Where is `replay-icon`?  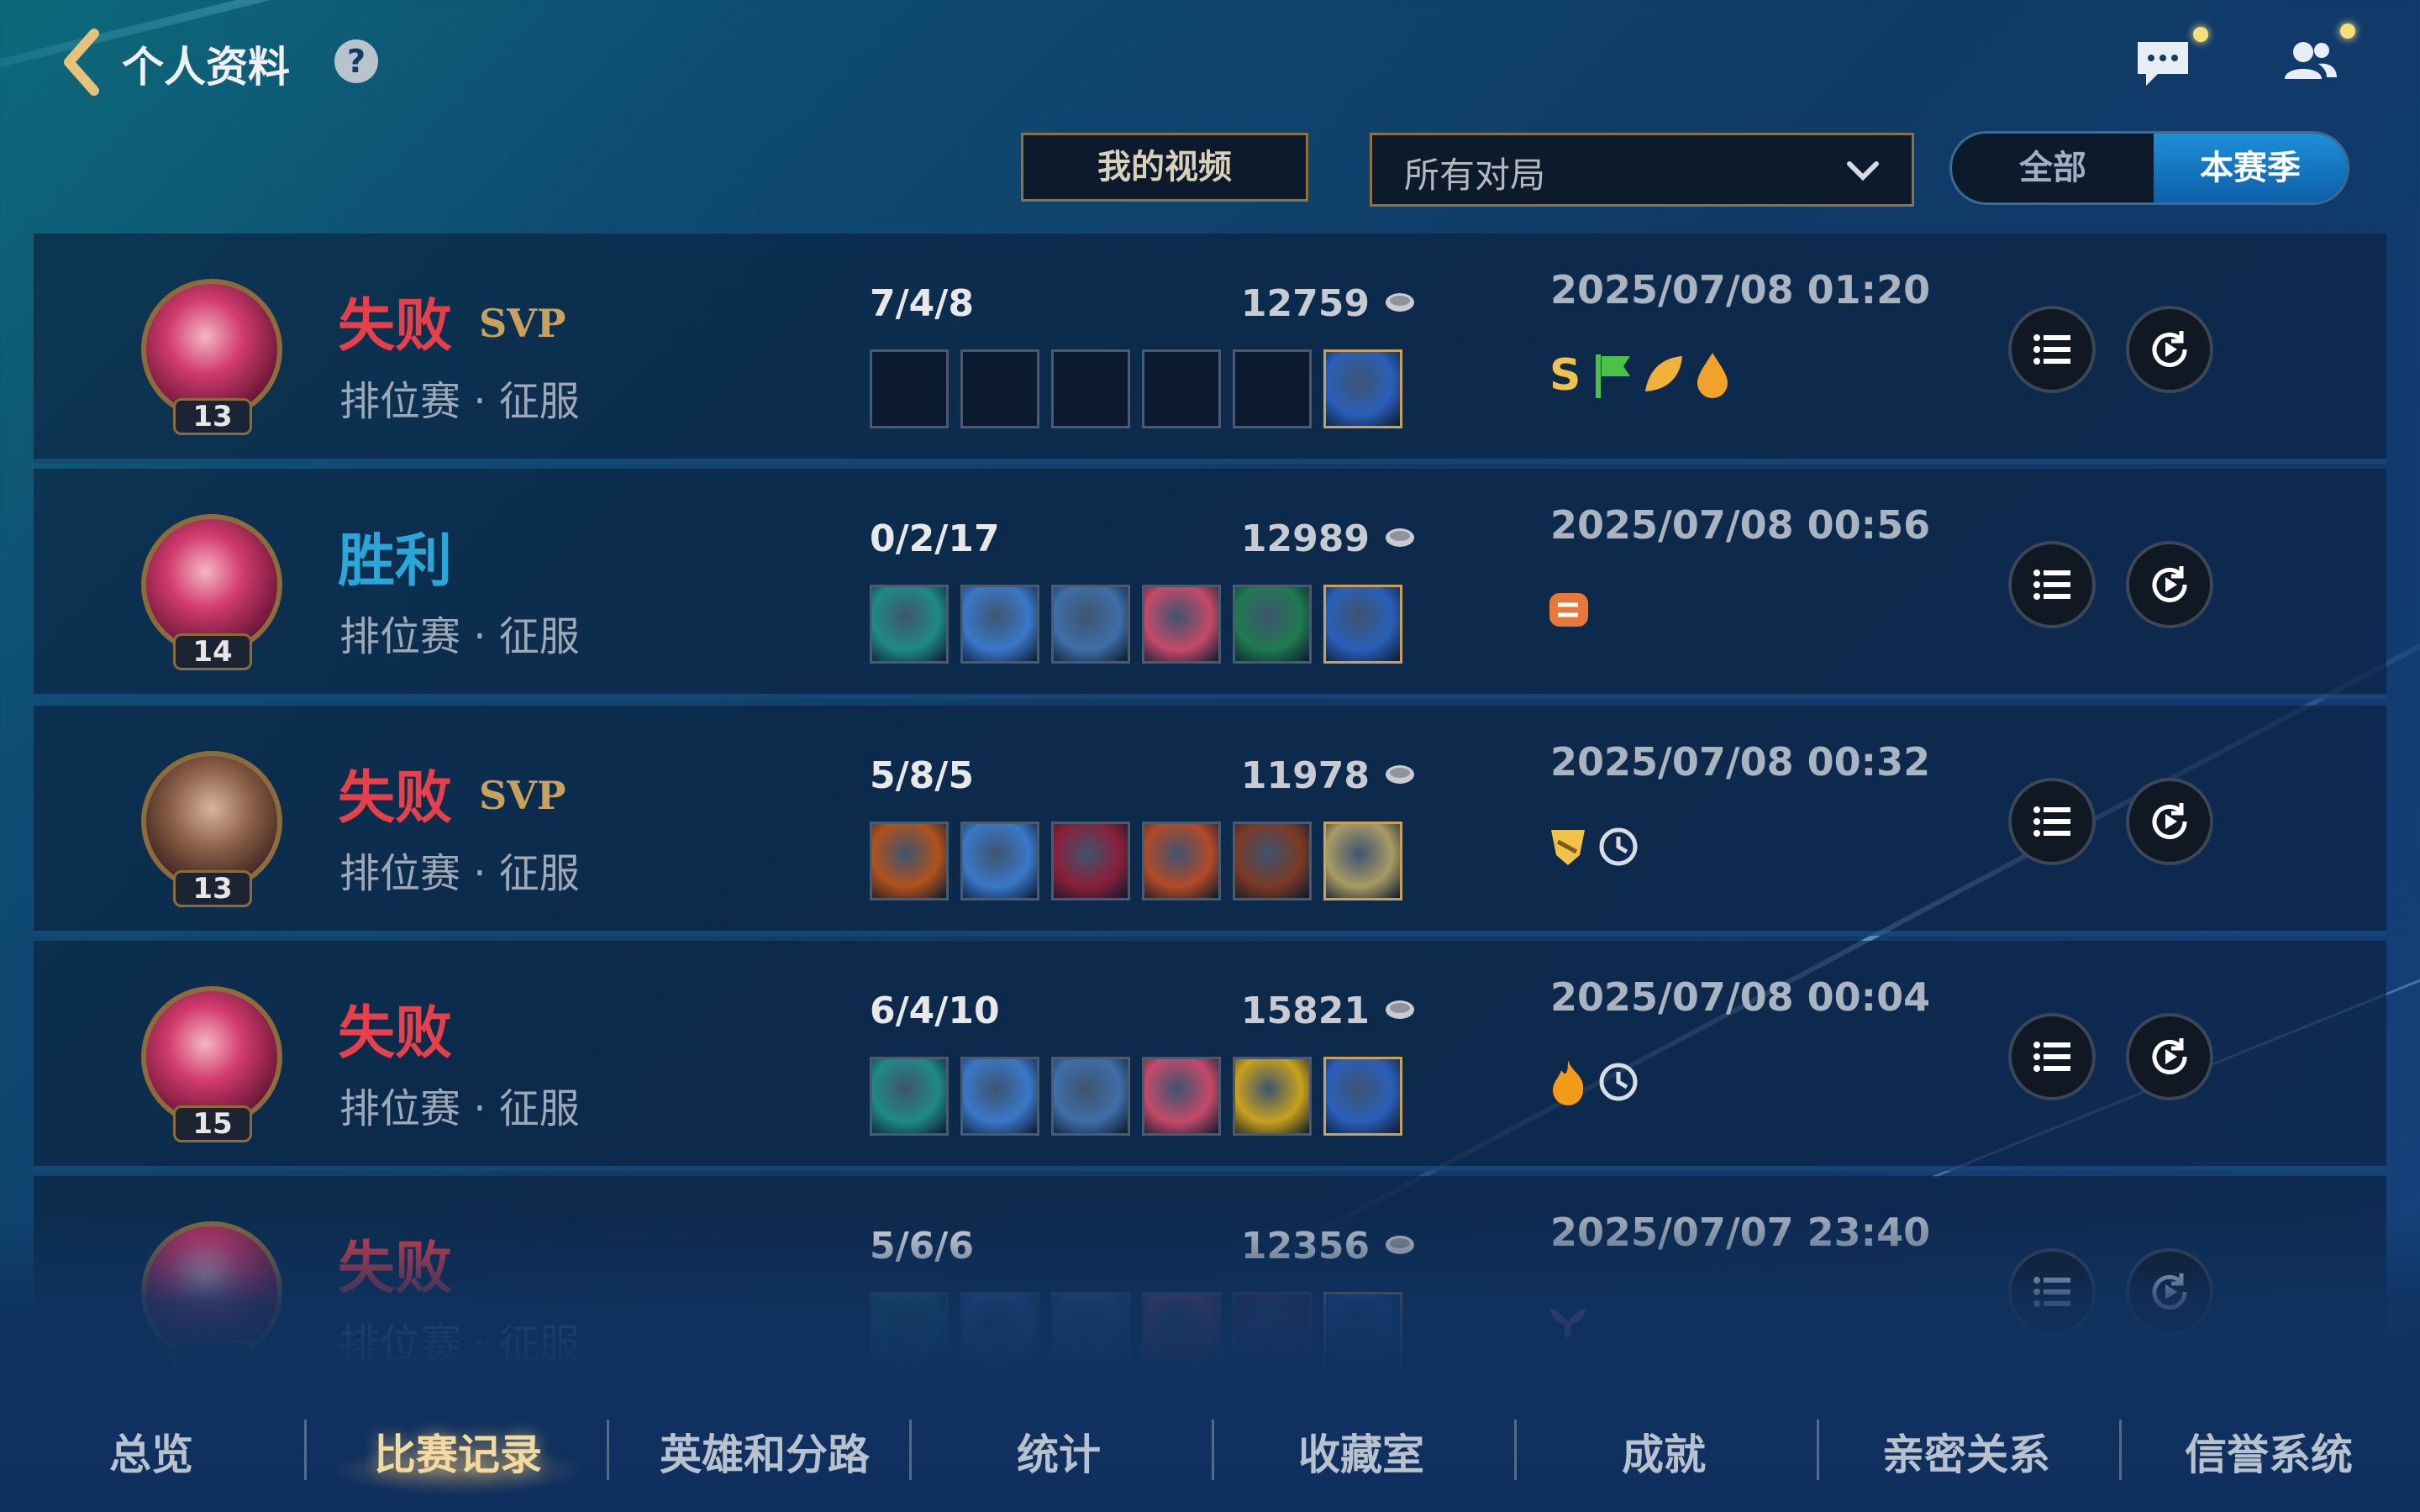 replay-icon is located at coordinates (2169, 1291).